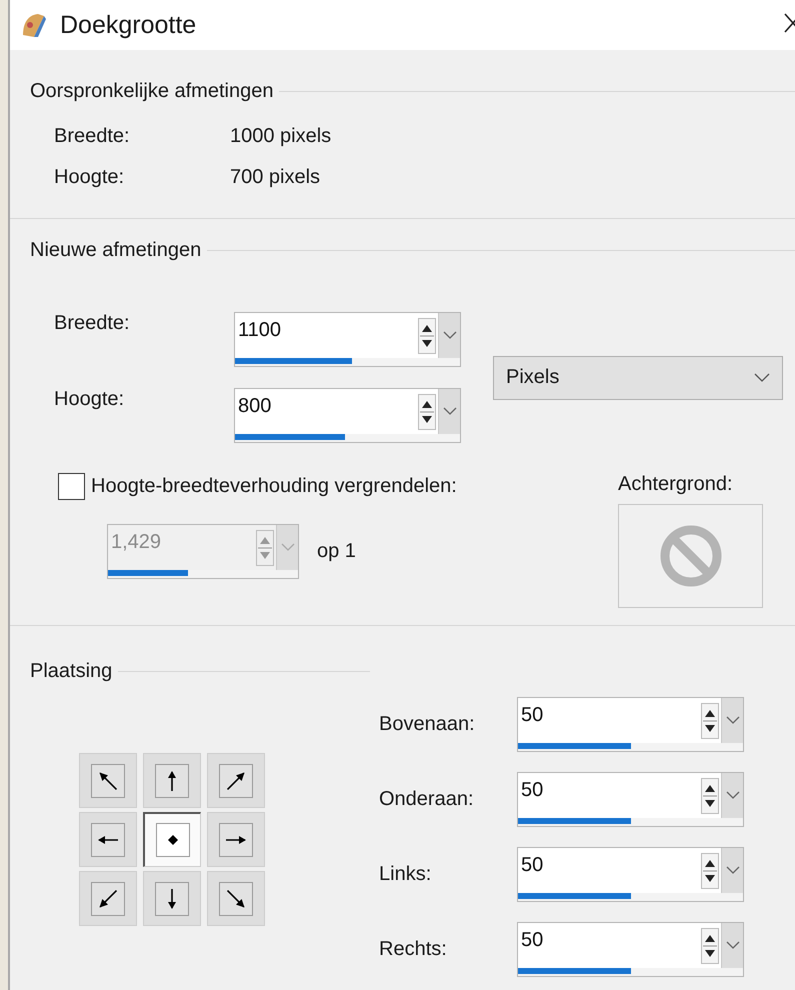 This screenshot has width=795, height=990. I want to click on background-label: Achtergrond:, so click(676, 484).